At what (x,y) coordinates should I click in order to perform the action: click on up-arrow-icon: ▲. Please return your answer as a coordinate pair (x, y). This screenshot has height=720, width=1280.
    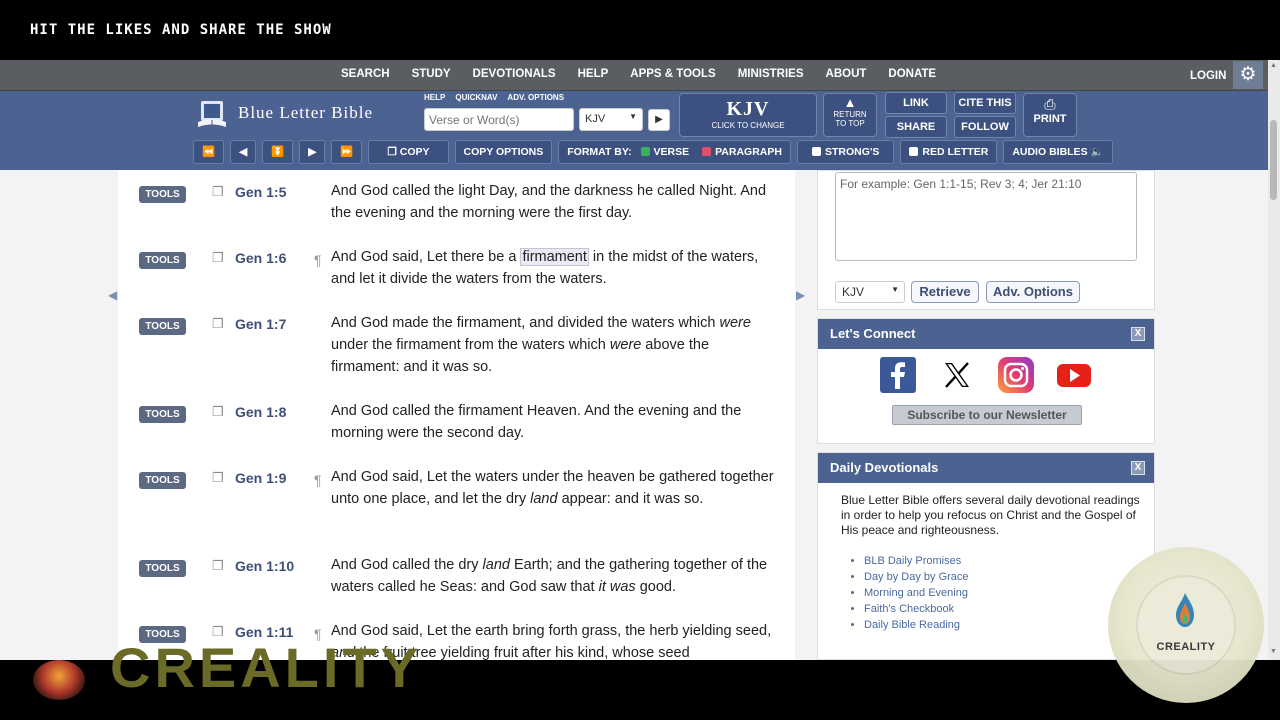
    Looking at the image, I should click on (850, 102).